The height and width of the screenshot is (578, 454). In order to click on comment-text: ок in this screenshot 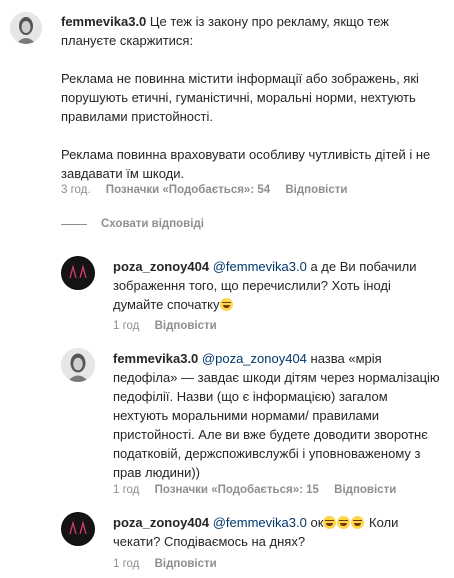, I will do `click(317, 522)`.